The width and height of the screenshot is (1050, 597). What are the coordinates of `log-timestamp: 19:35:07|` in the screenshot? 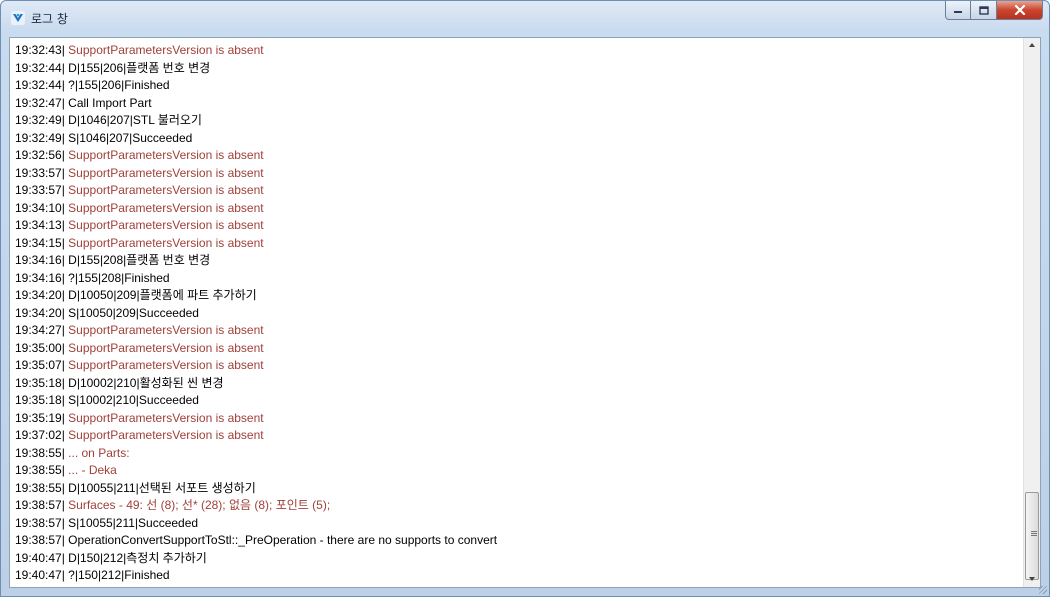 It's located at (42, 365).